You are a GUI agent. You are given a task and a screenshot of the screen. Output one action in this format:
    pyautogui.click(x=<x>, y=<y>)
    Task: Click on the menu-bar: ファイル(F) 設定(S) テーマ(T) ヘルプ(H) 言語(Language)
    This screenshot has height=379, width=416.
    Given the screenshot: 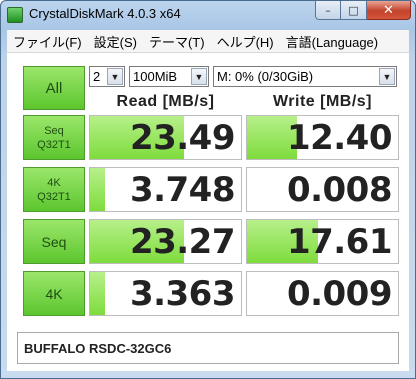 What is the action you would take?
    pyautogui.click(x=208, y=41)
    